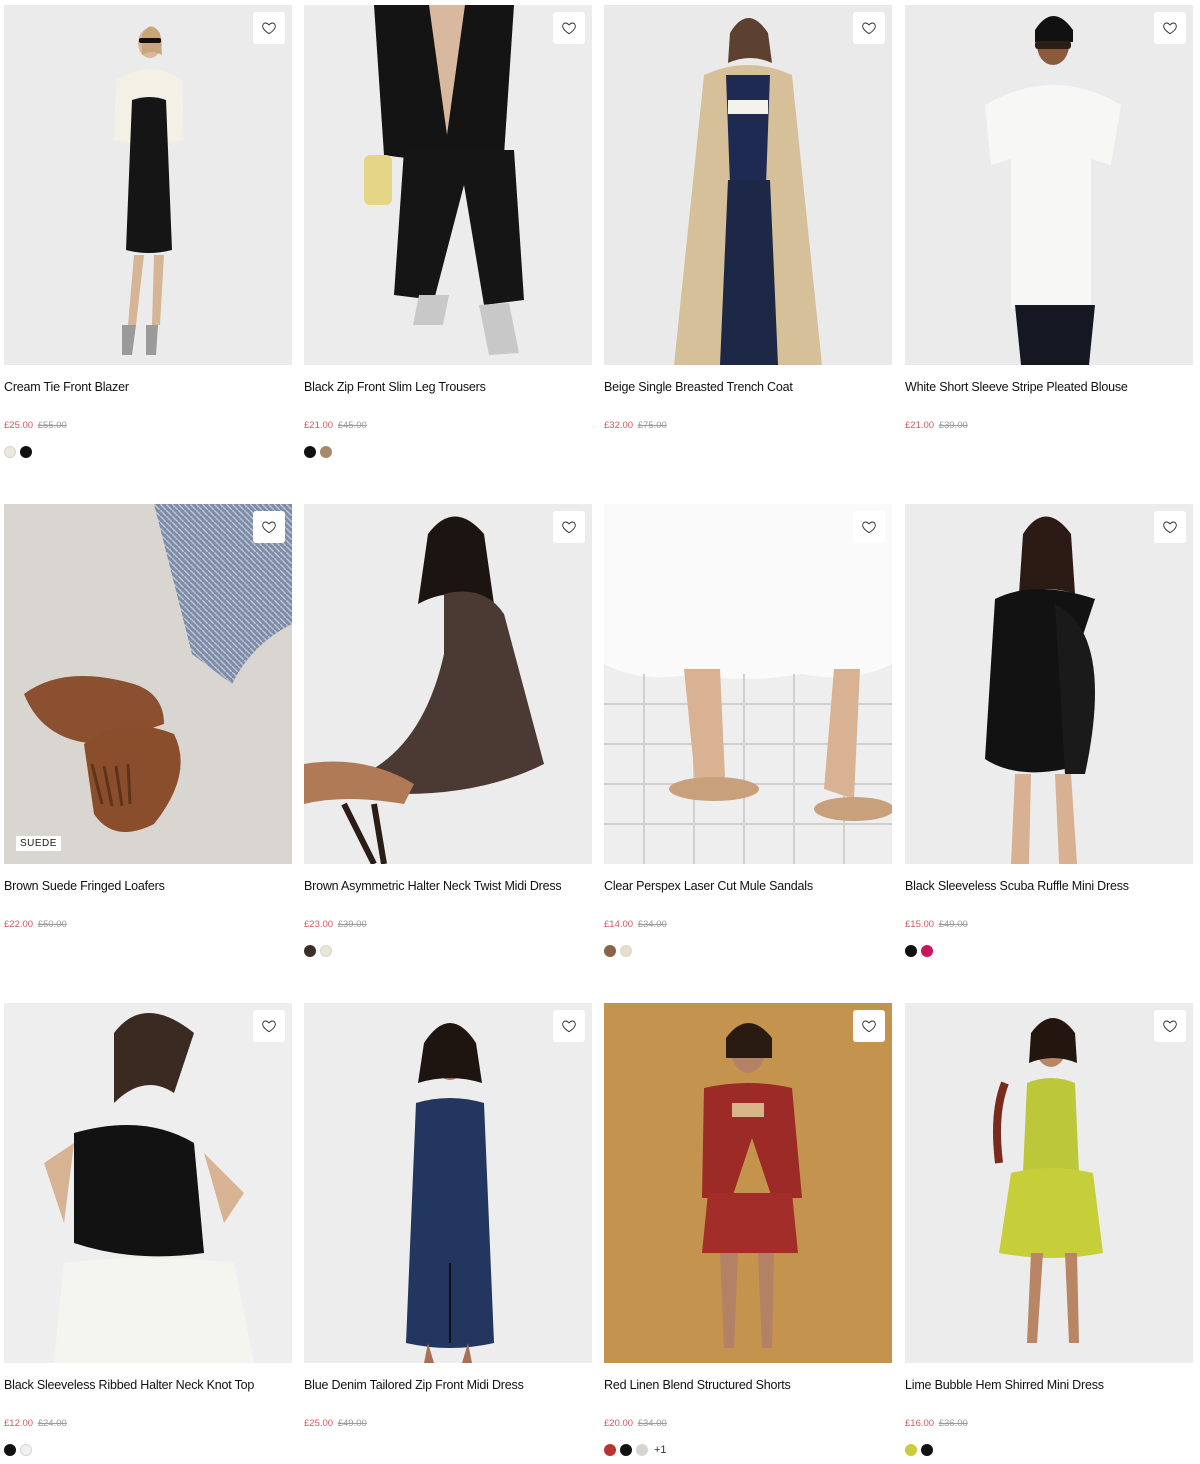  What do you see at coordinates (619, 924) in the screenshot?
I see `sale-price: £14.00` at bounding box center [619, 924].